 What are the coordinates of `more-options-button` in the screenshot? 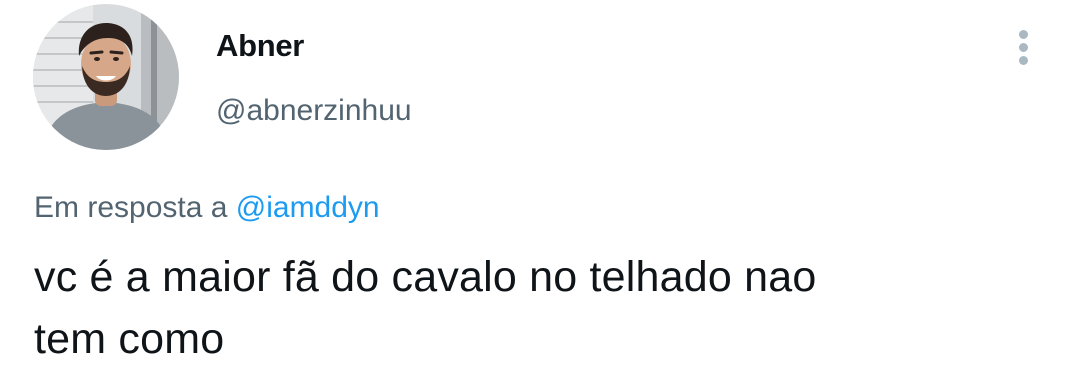 It's located at (1024, 47).